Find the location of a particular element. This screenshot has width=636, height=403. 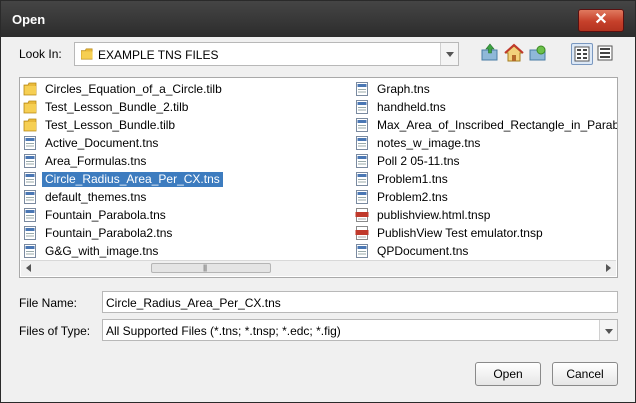

home-button is located at coordinates (515, 54).